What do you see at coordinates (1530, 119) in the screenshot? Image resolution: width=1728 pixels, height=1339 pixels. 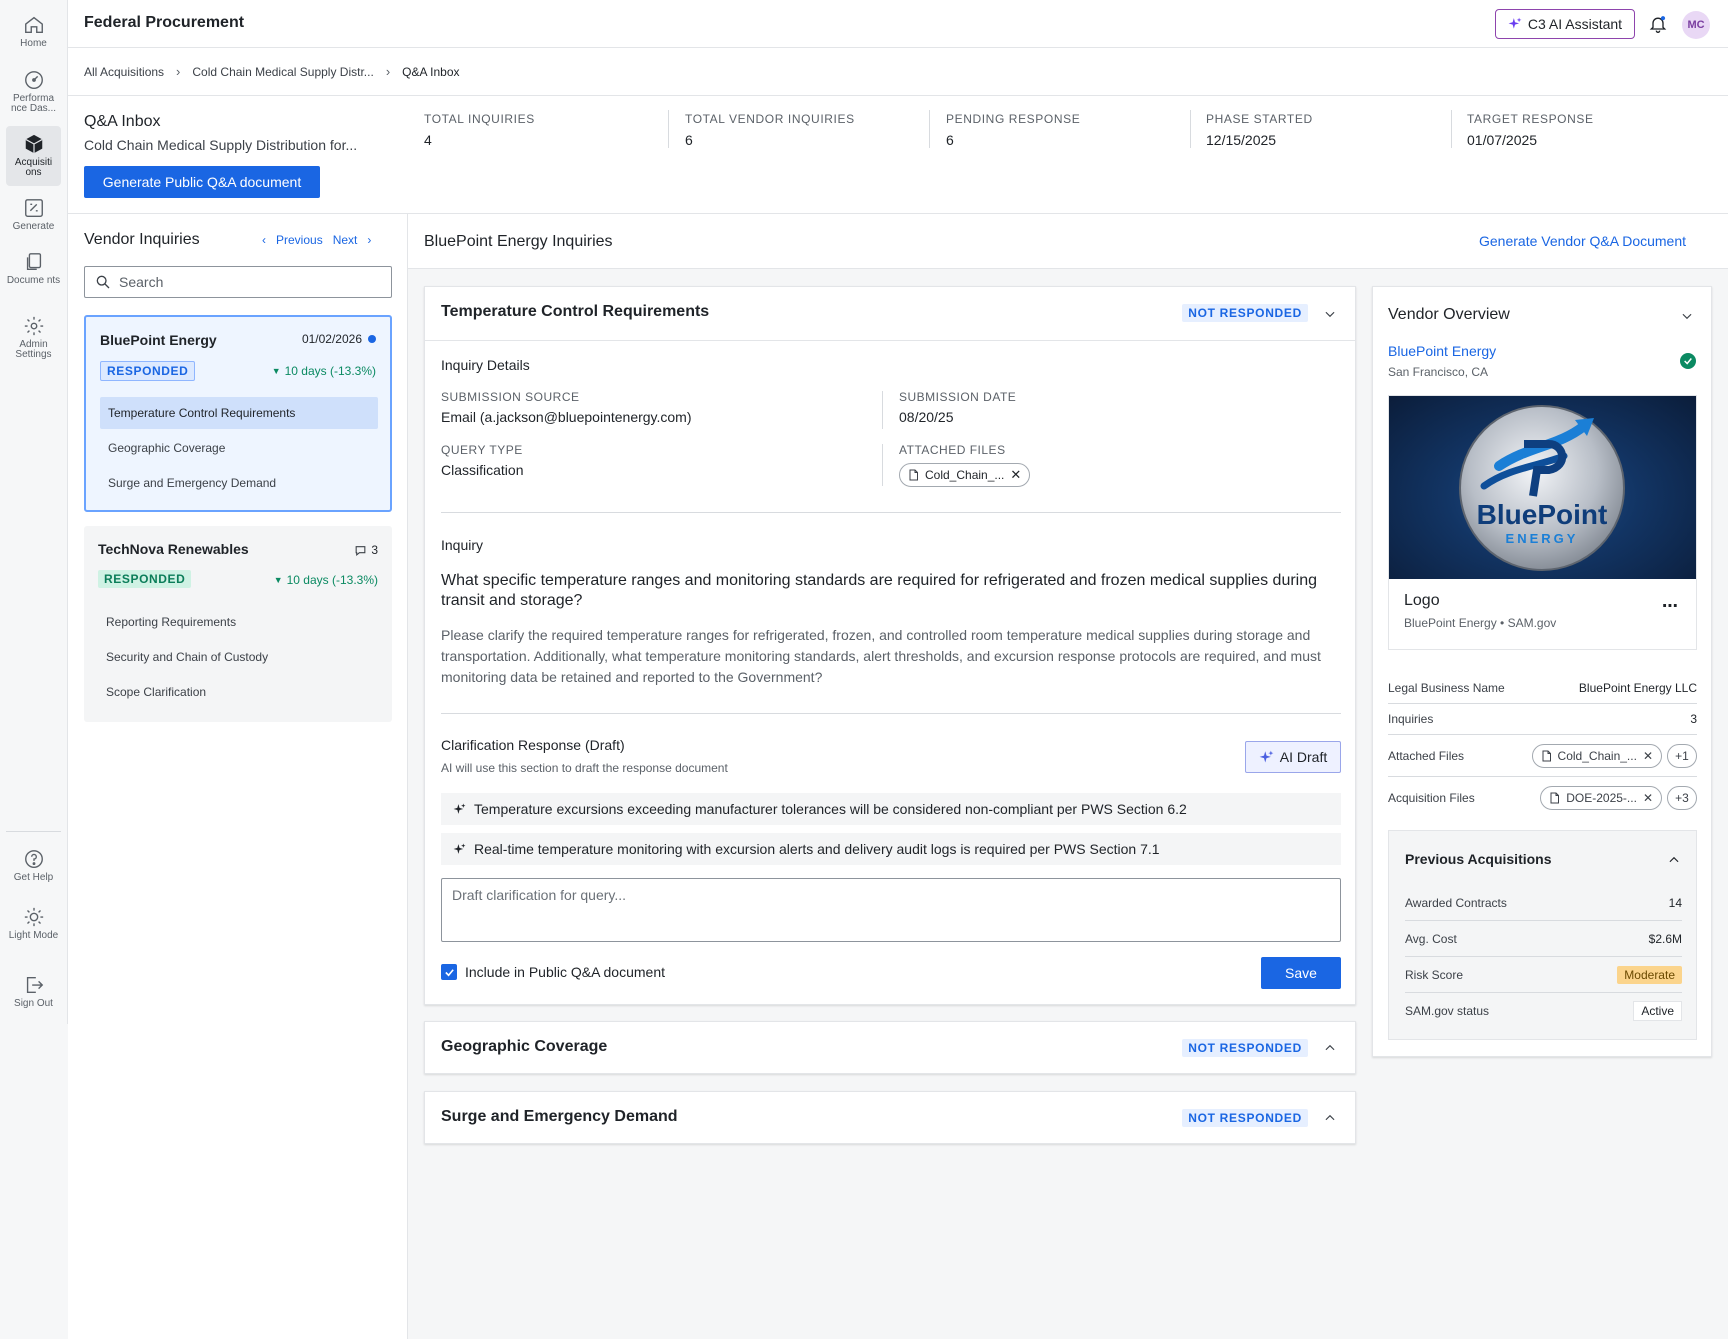 I see `stat-label: TARGET RESPONSE` at bounding box center [1530, 119].